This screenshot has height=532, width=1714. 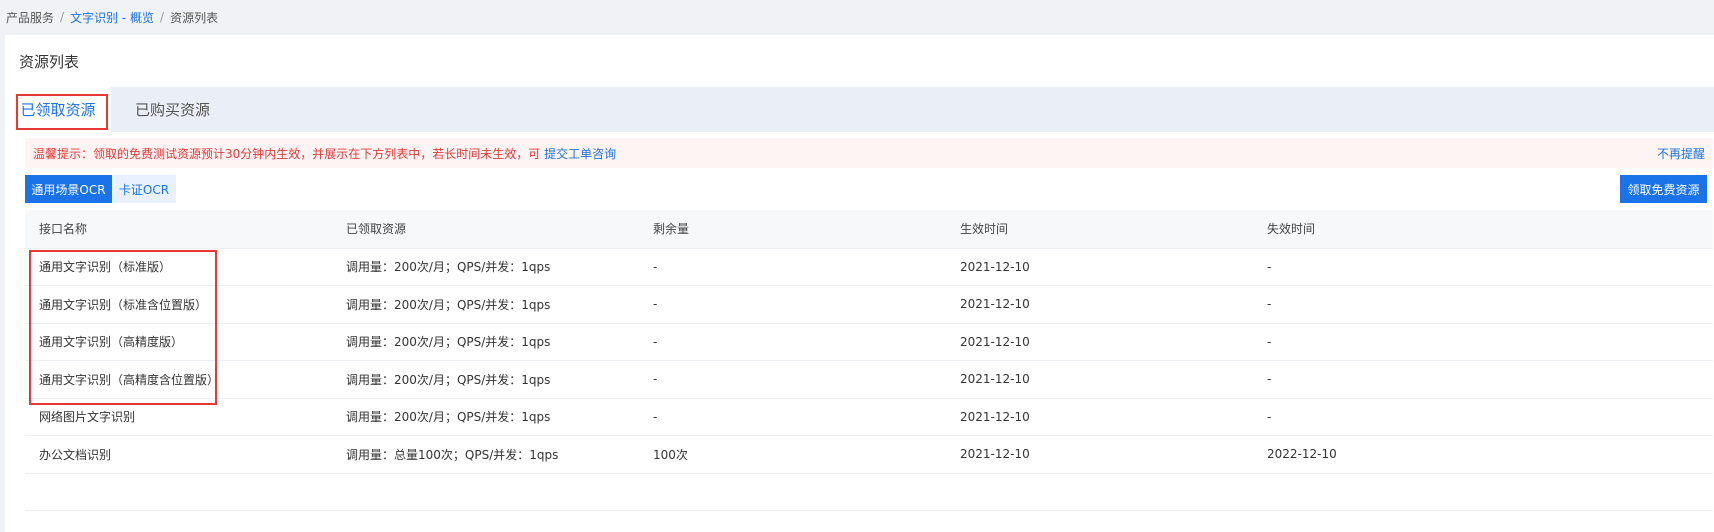 What do you see at coordinates (1483, 492) in the screenshot?
I see `cell-expiry-time` at bounding box center [1483, 492].